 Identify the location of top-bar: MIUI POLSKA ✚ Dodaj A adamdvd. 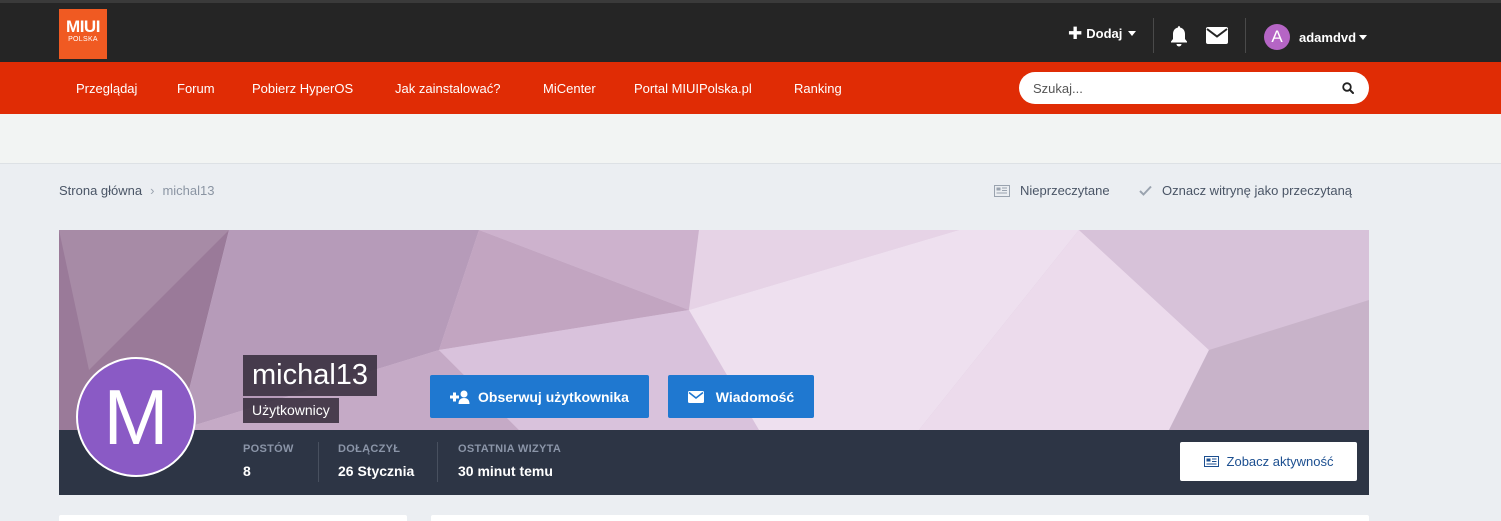
(750, 31).